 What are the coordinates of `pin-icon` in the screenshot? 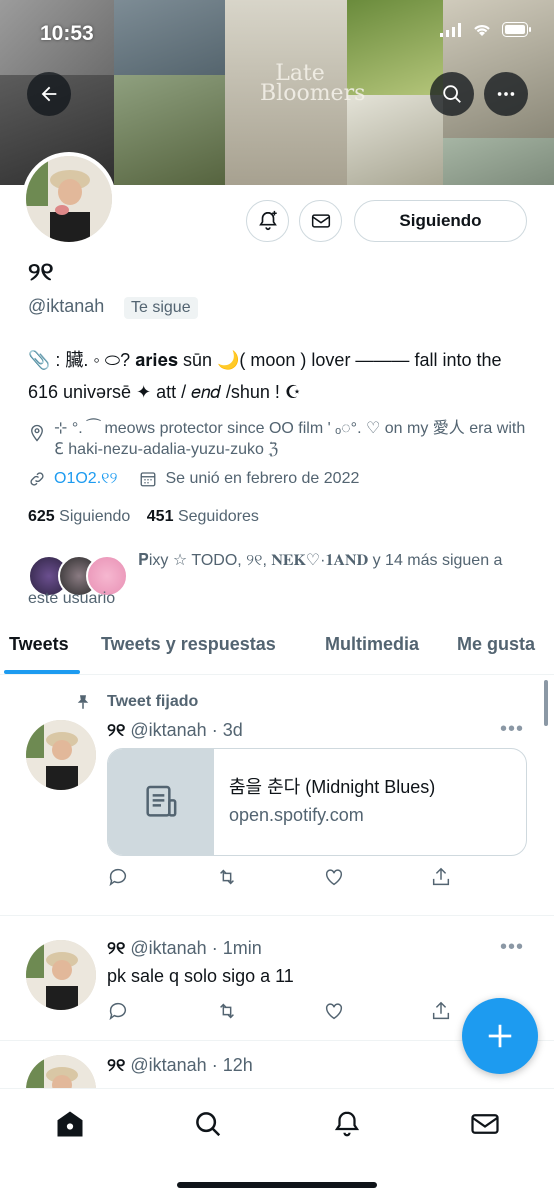 It's located at (83, 702).